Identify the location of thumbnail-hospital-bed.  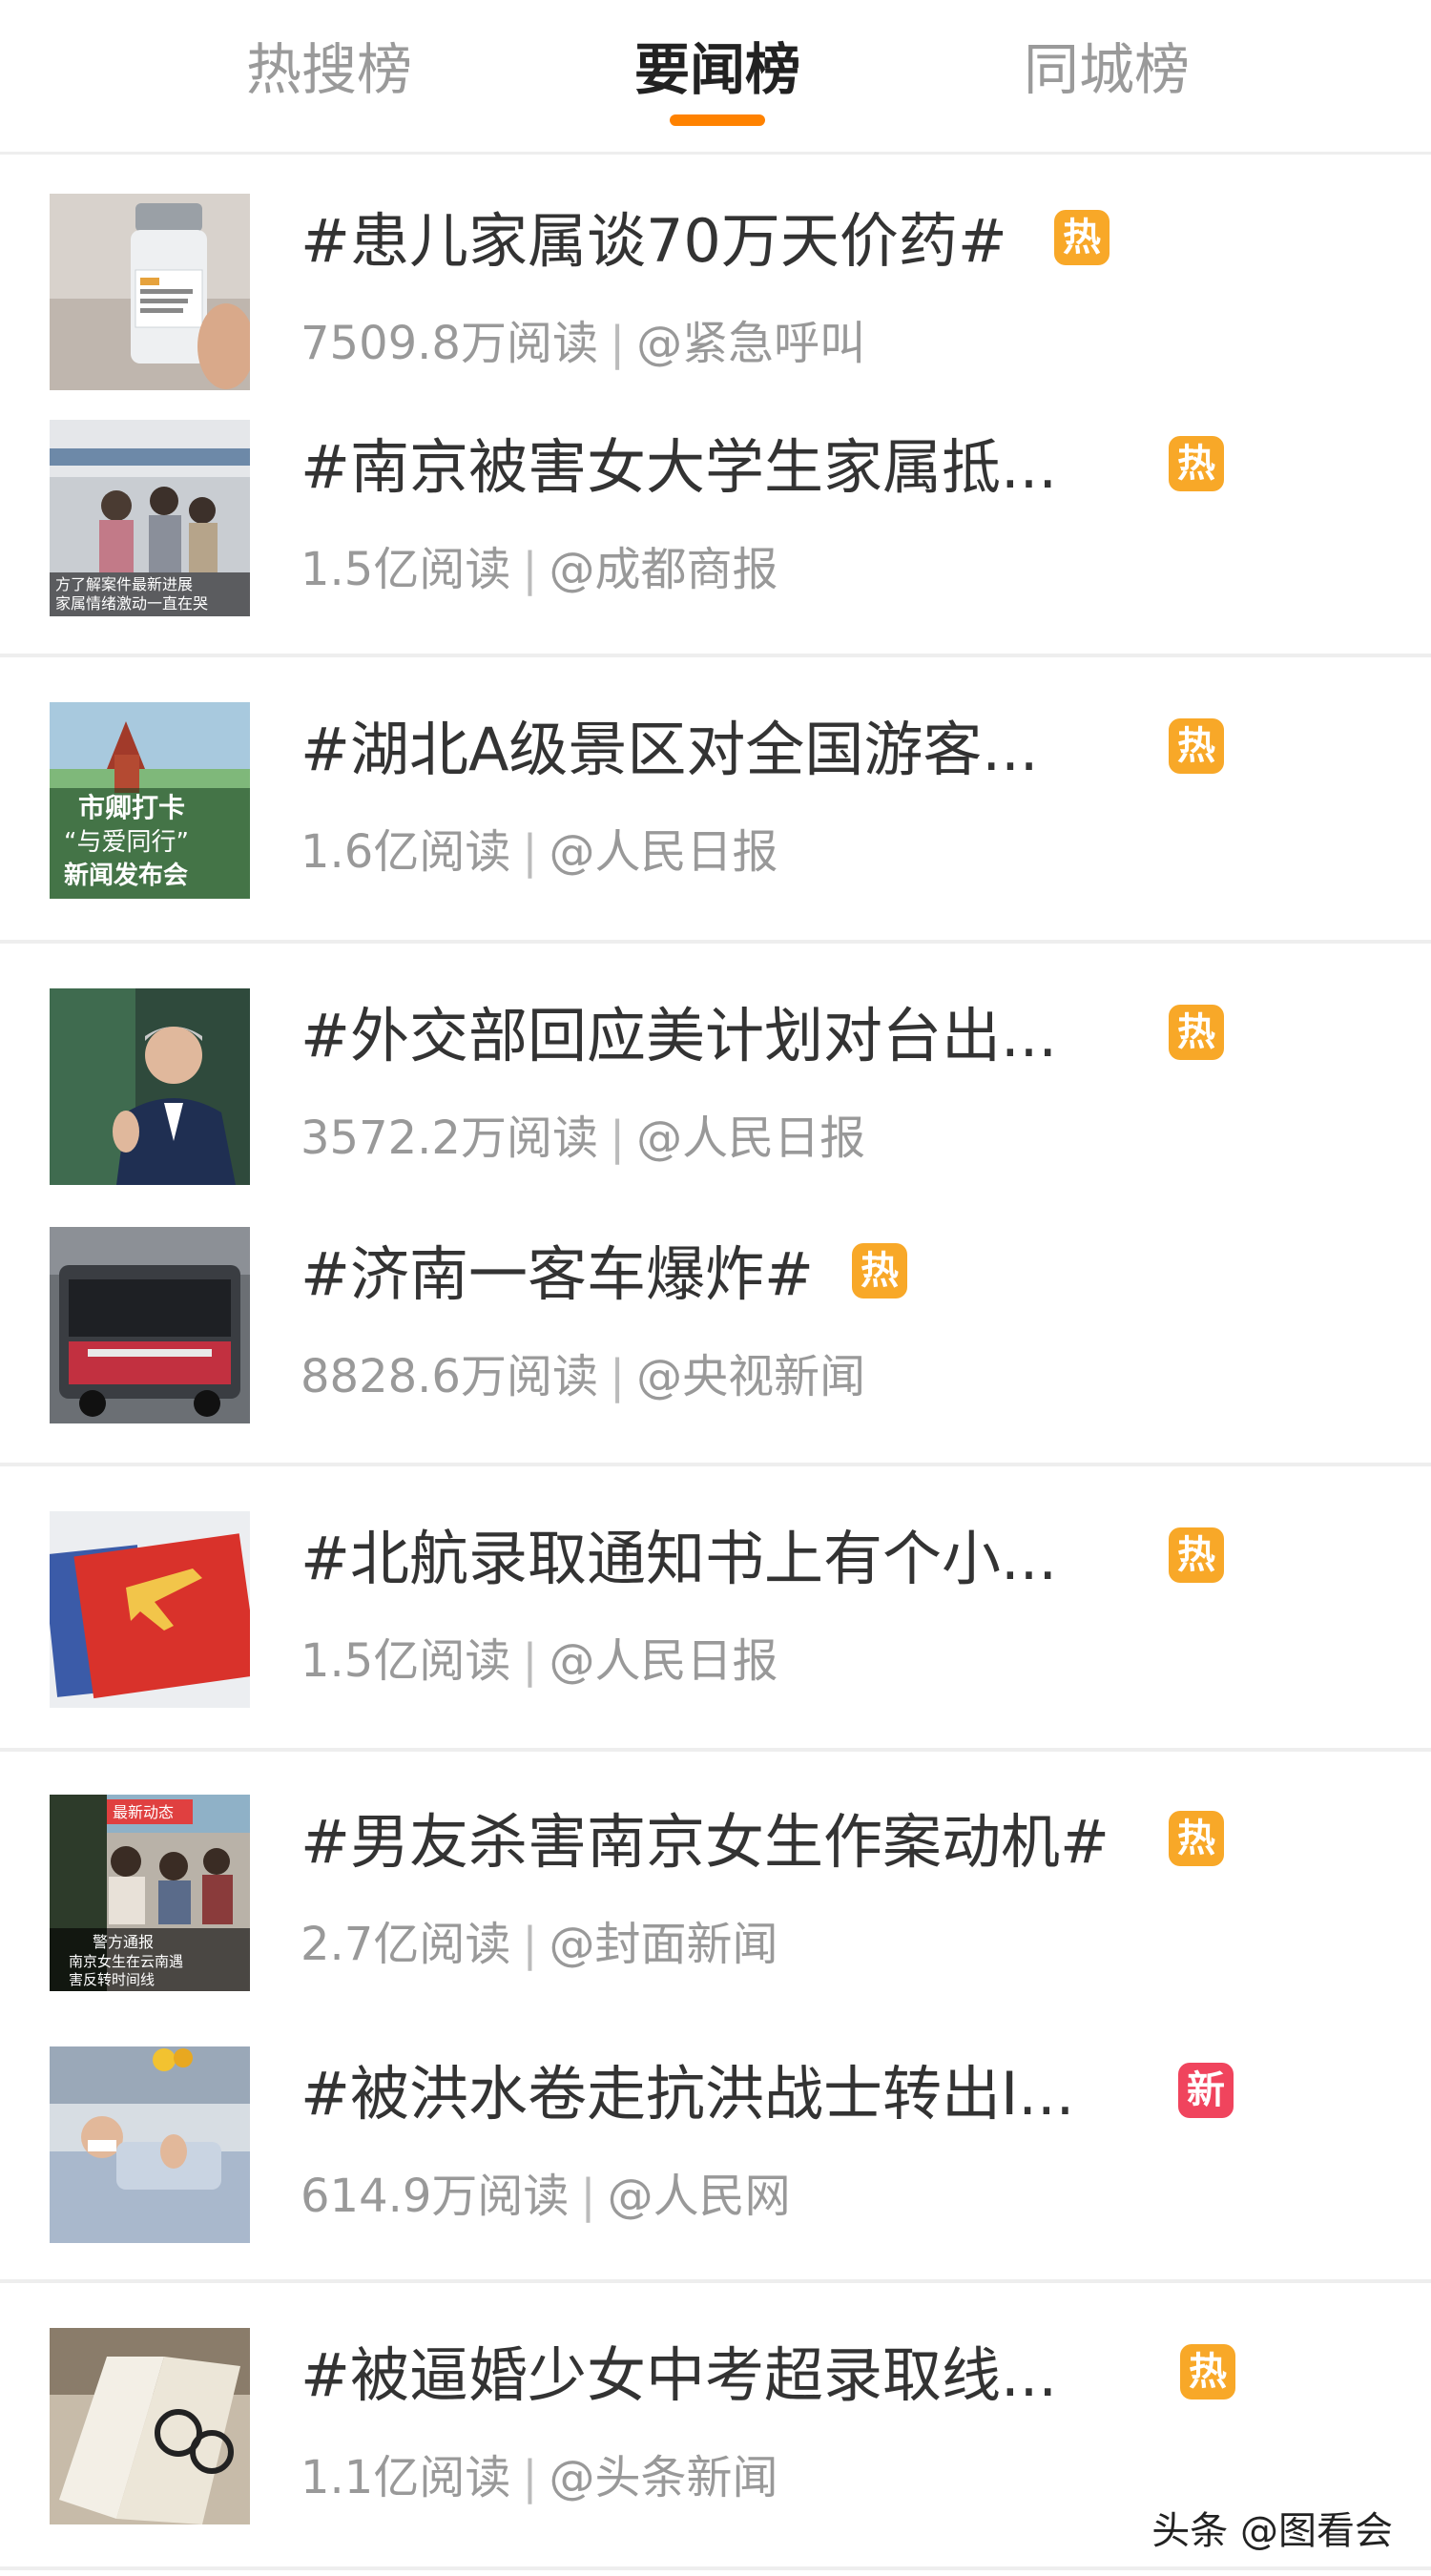
(150, 2144).